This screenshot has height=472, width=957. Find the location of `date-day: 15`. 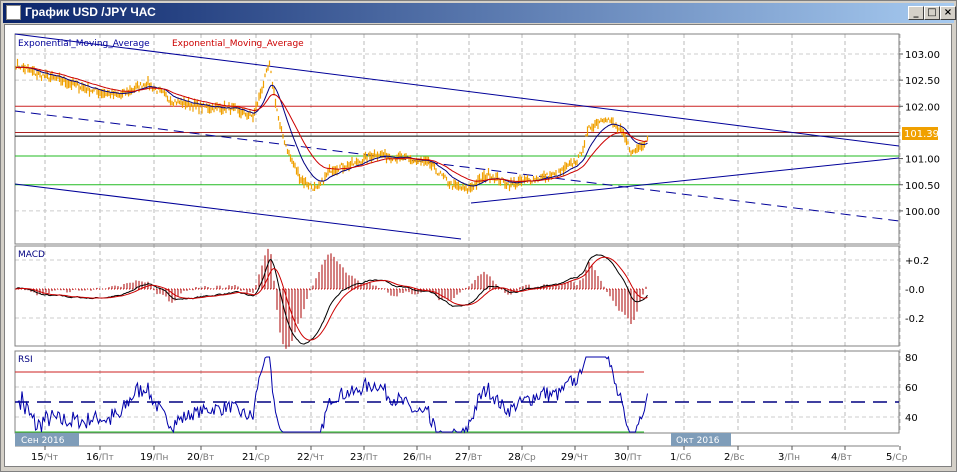

date-day: 15 is located at coordinates (37, 457).